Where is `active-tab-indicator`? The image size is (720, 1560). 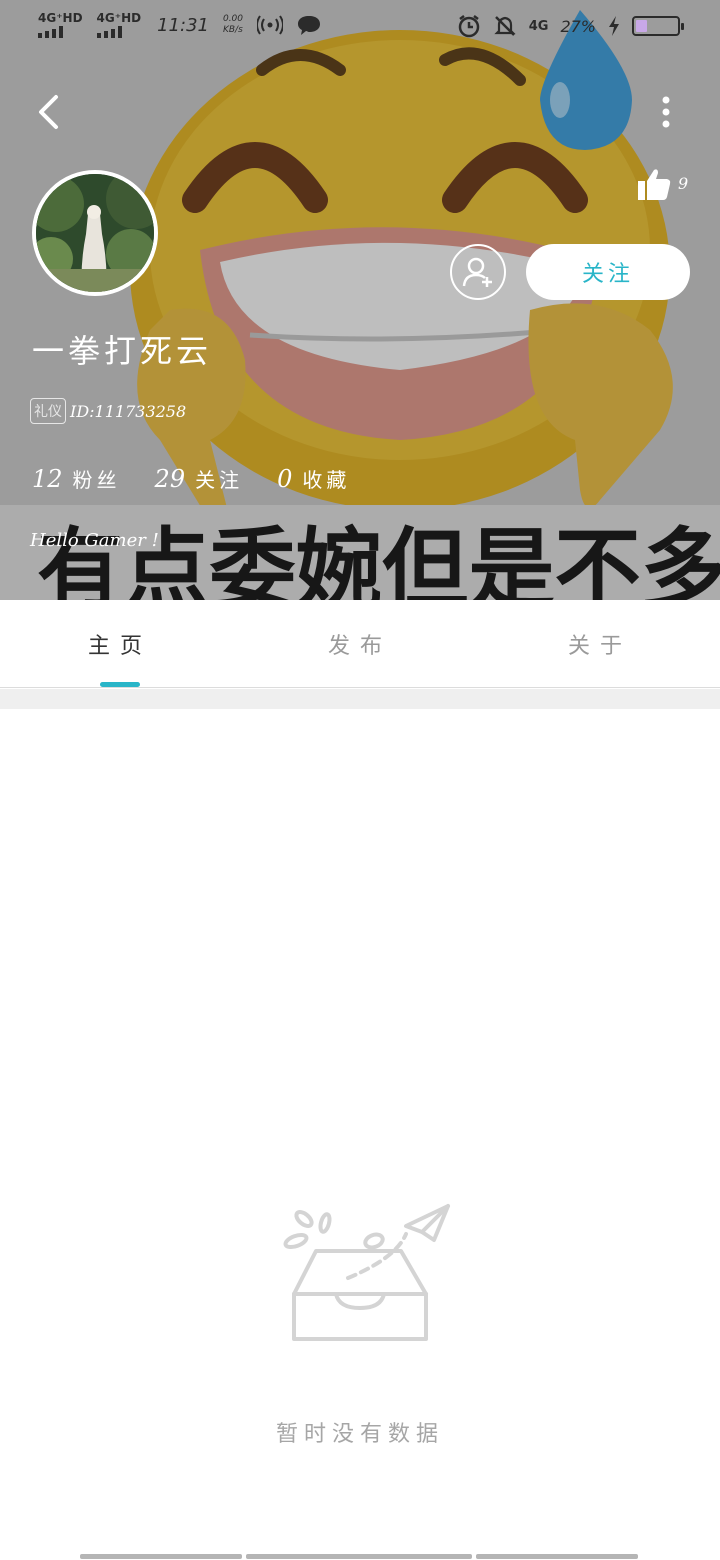
active-tab-indicator is located at coordinates (120, 684).